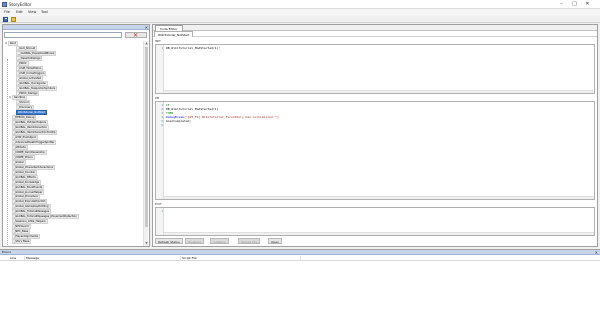  Describe the element at coordinates (23, 138) in the screenshot. I see `tree-node: _GTW_PreOutput` at that location.